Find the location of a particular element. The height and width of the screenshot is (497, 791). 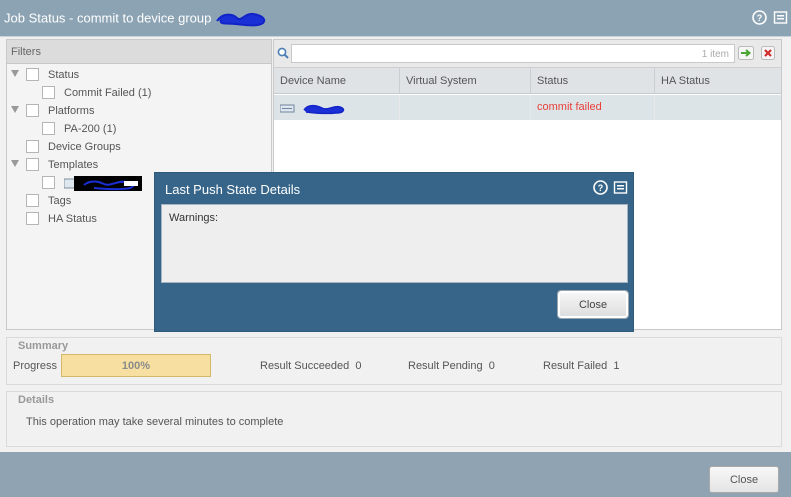

filter-item-pa-200: PA-200 (1) is located at coordinates (137, 130).